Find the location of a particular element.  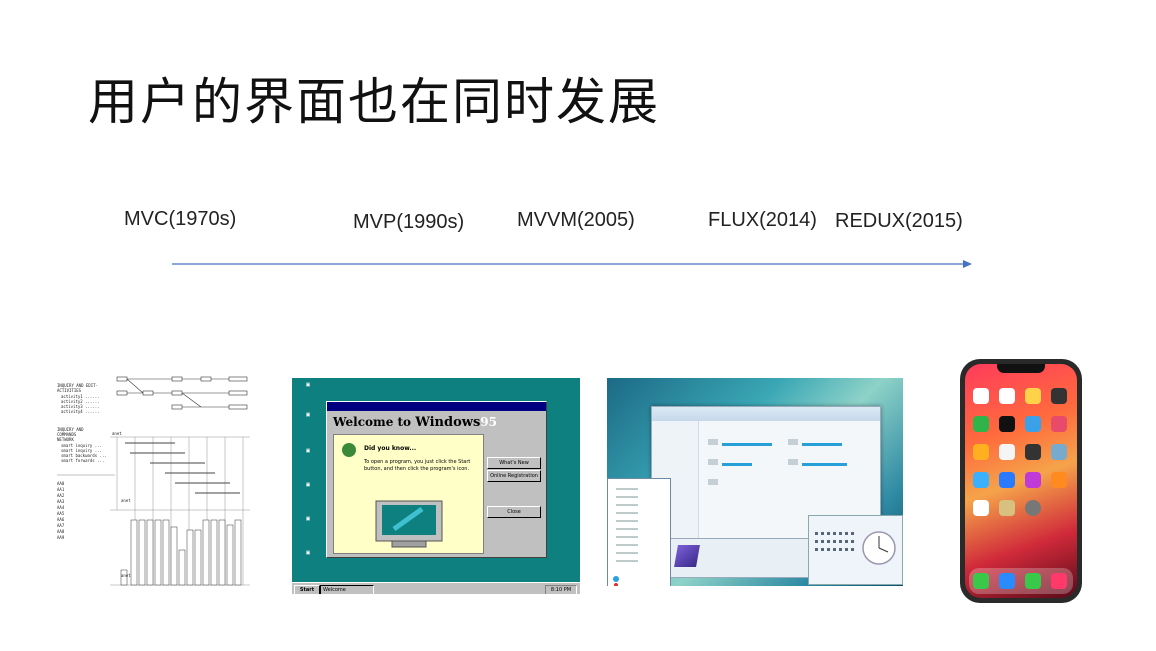

iphone-screen is located at coordinates (1021, 481).